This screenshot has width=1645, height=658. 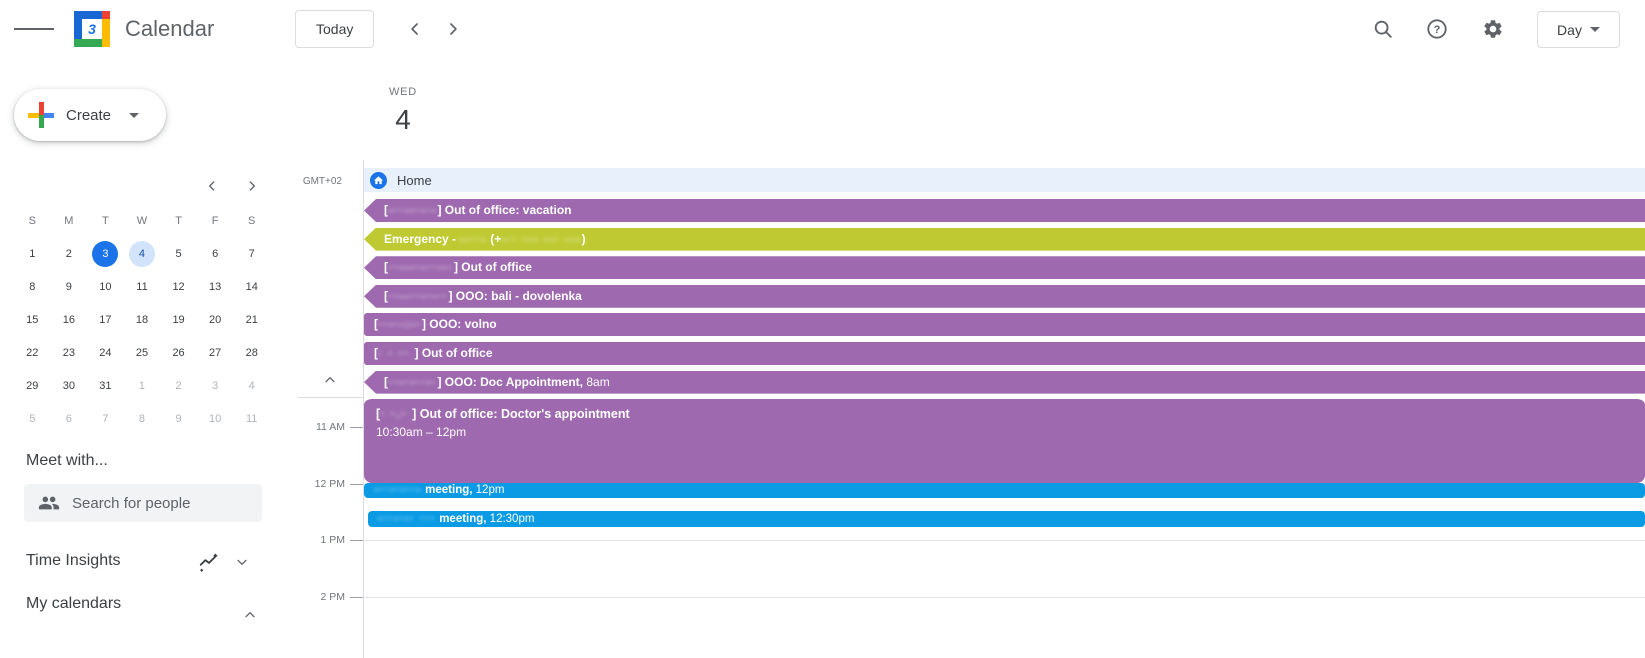 What do you see at coordinates (515, 295) in the screenshot?
I see `event-title-text: ] OOO: bali - dovolenka` at bounding box center [515, 295].